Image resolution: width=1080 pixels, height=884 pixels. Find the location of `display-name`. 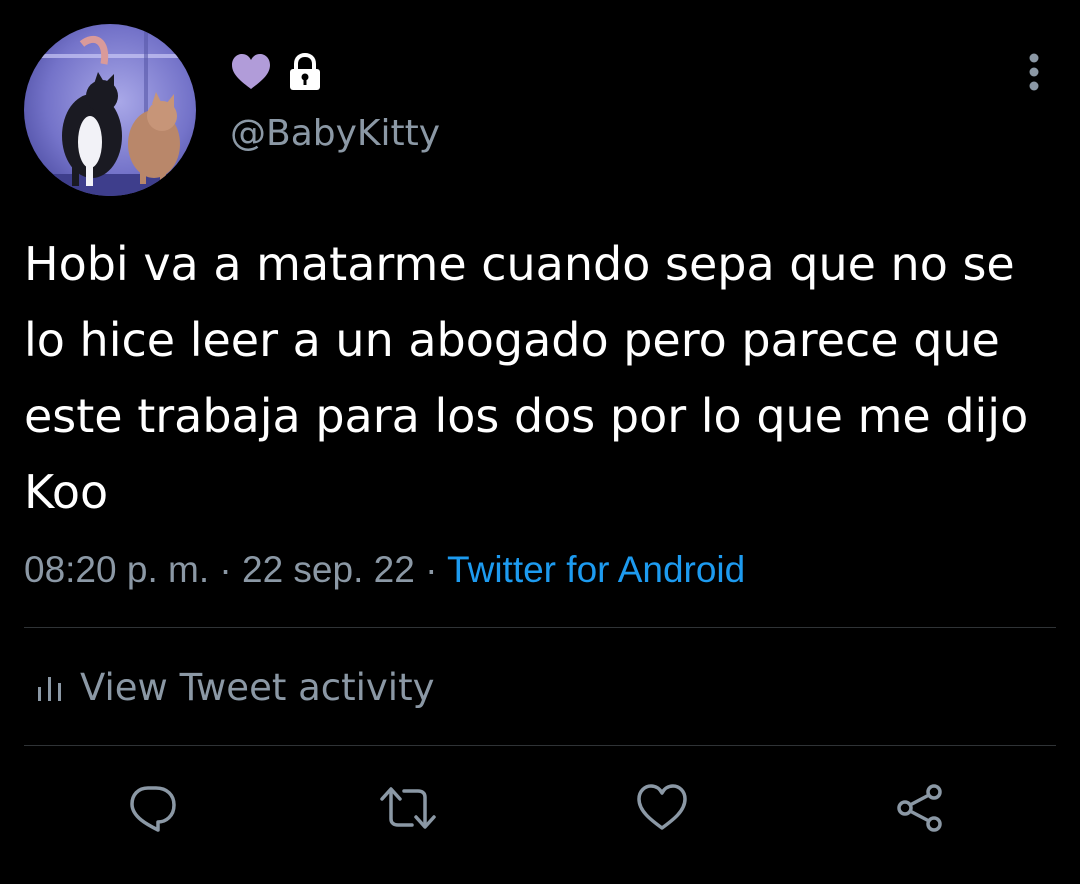

display-name is located at coordinates (276, 72).